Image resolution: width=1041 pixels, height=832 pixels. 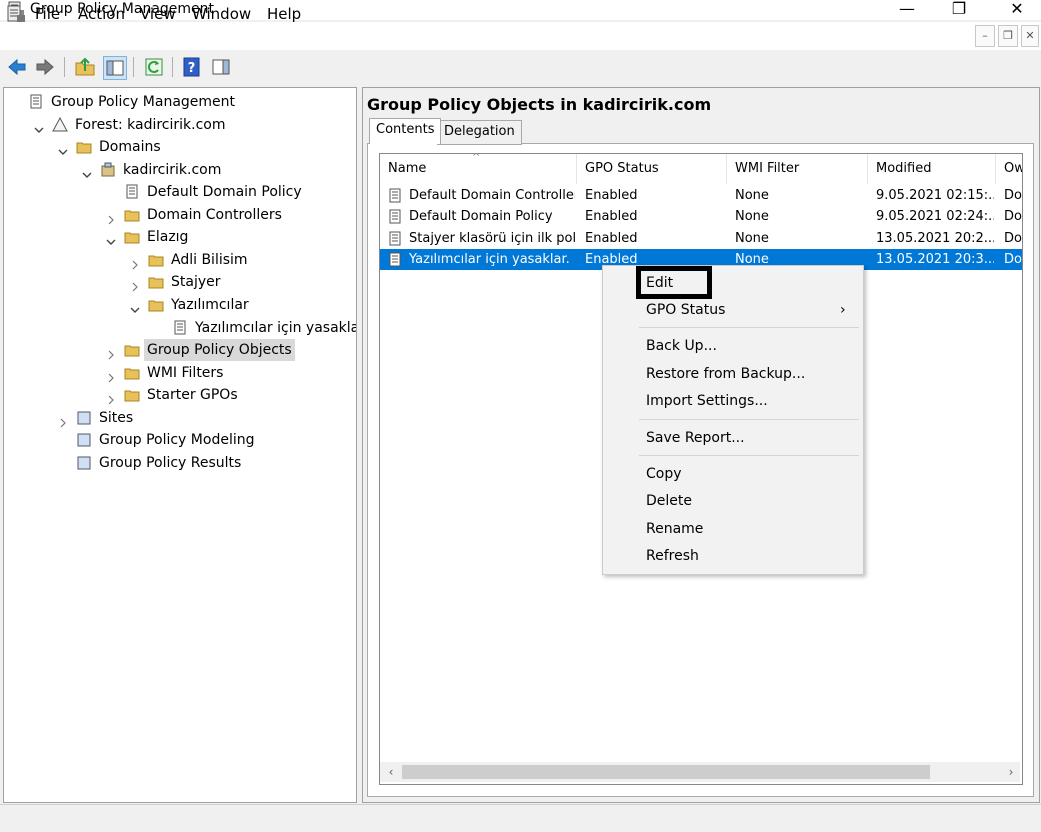 I want to click on menu-item-copy: Copy, so click(x=733, y=474).